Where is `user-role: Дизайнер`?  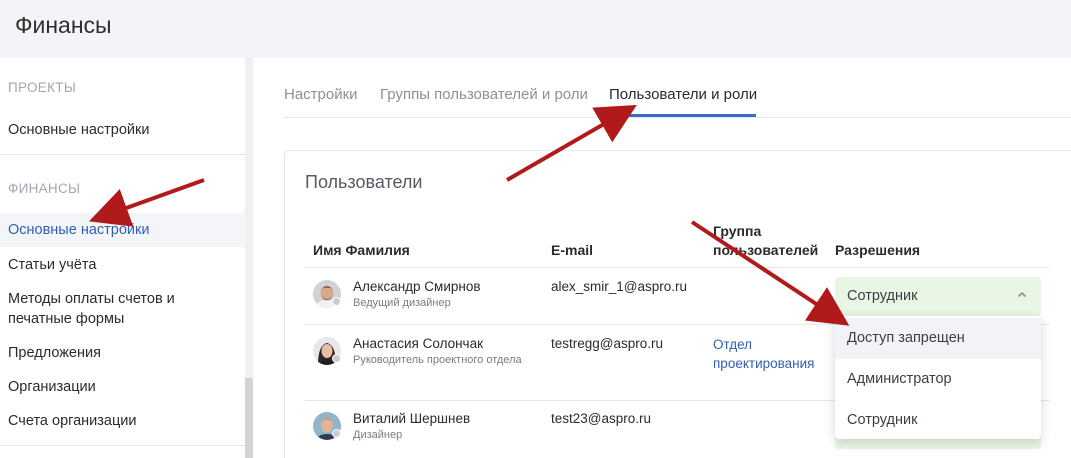 user-role: Дизайнер is located at coordinates (378, 435).